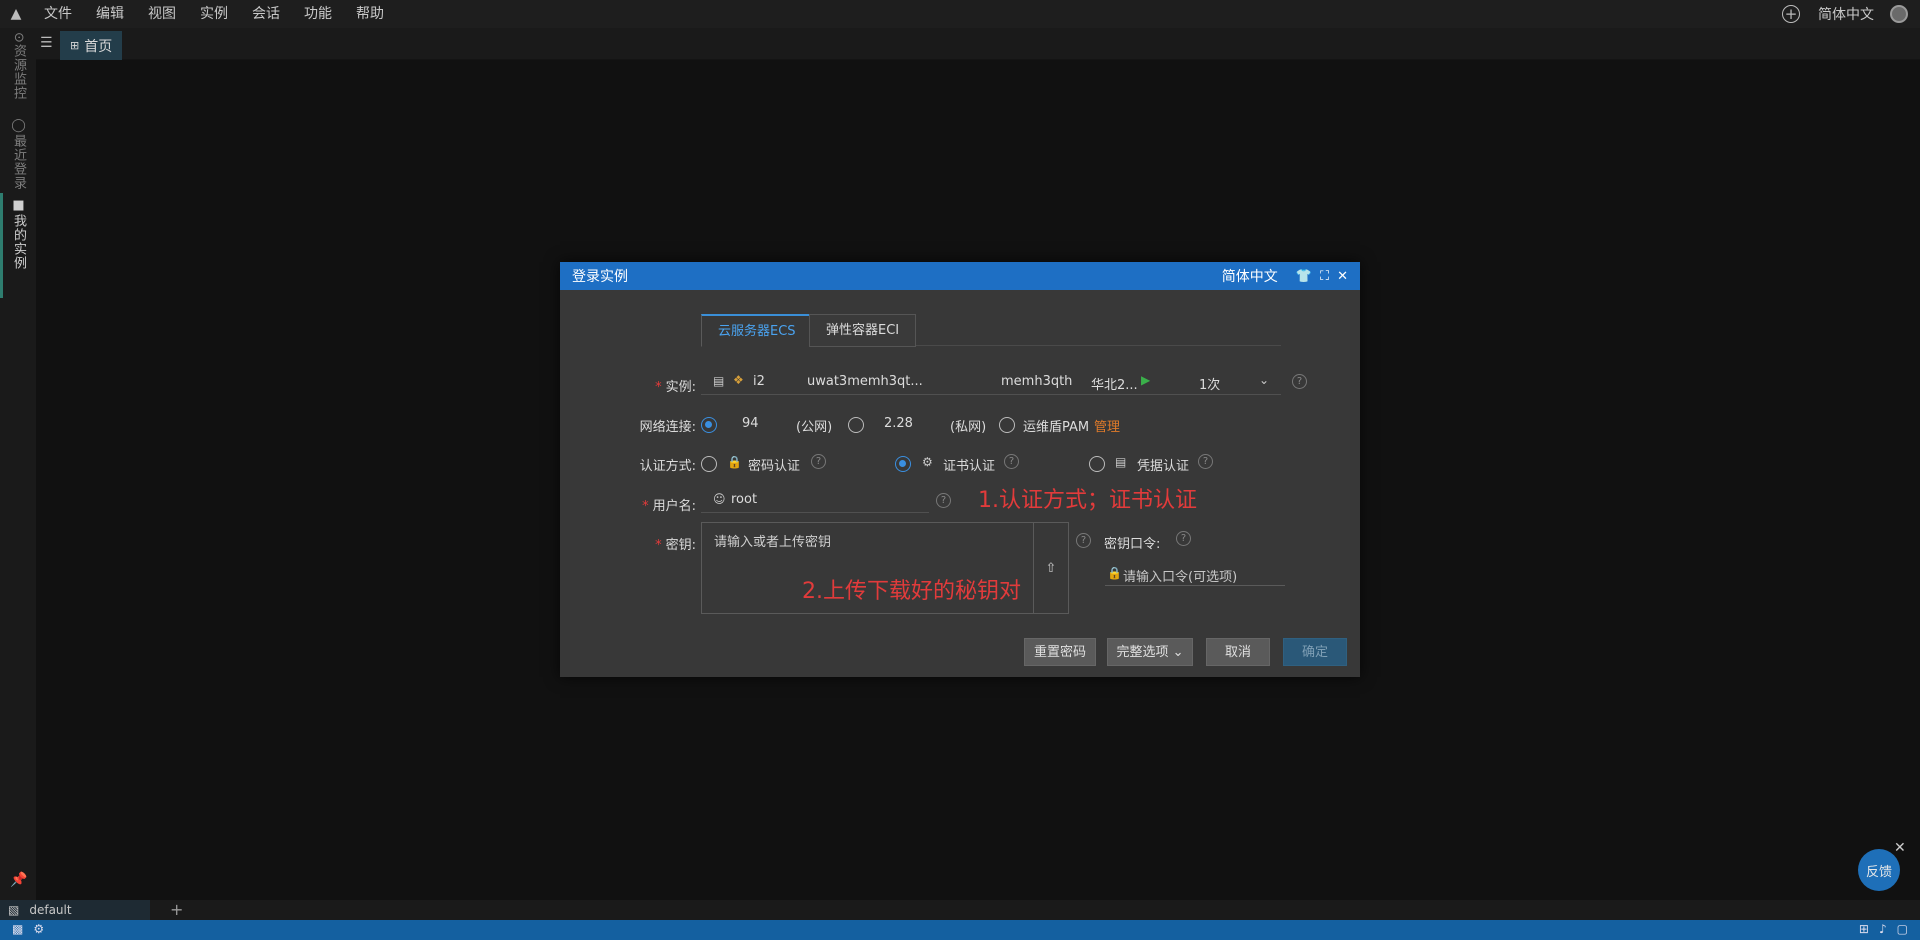  I want to click on key-label: * 密钥:, so click(675, 545).